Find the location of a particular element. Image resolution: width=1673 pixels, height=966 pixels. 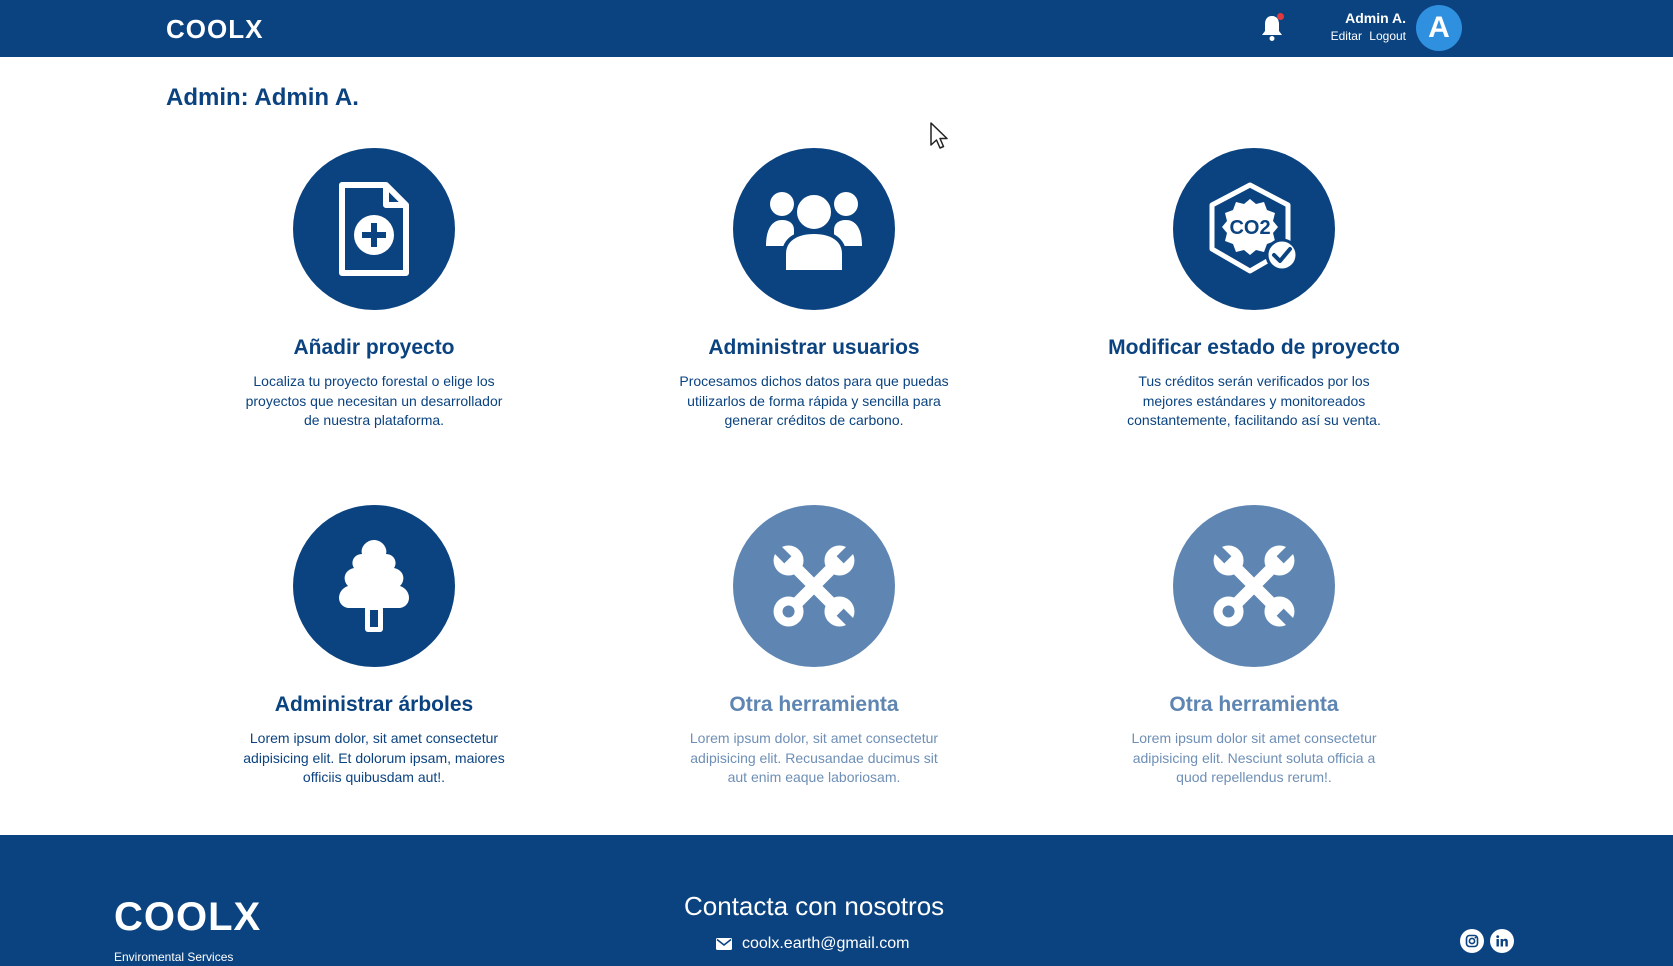

card-icon-circle: CO2 is located at coordinates (1254, 229).